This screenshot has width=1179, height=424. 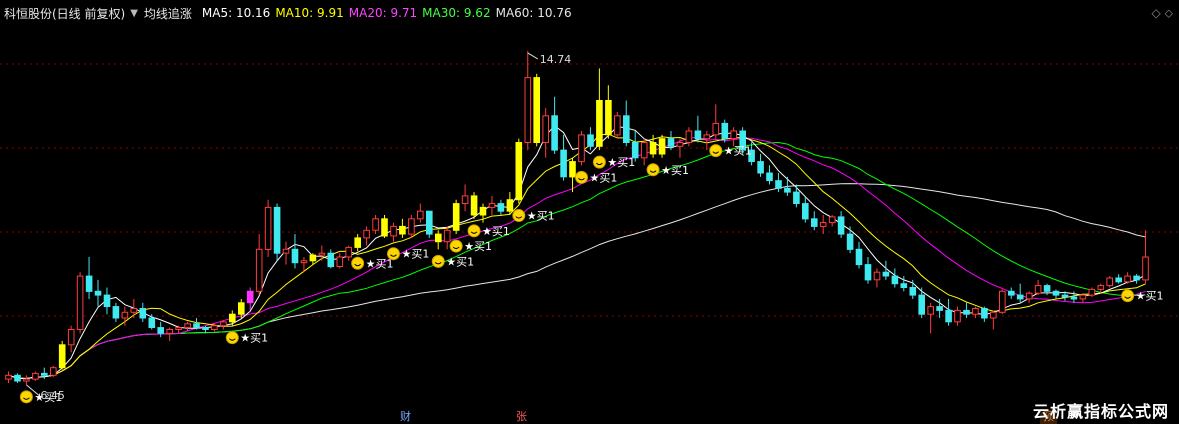 What do you see at coordinates (456, 13) in the screenshot?
I see `ma30-value: MA30: 9.62` at bounding box center [456, 13].